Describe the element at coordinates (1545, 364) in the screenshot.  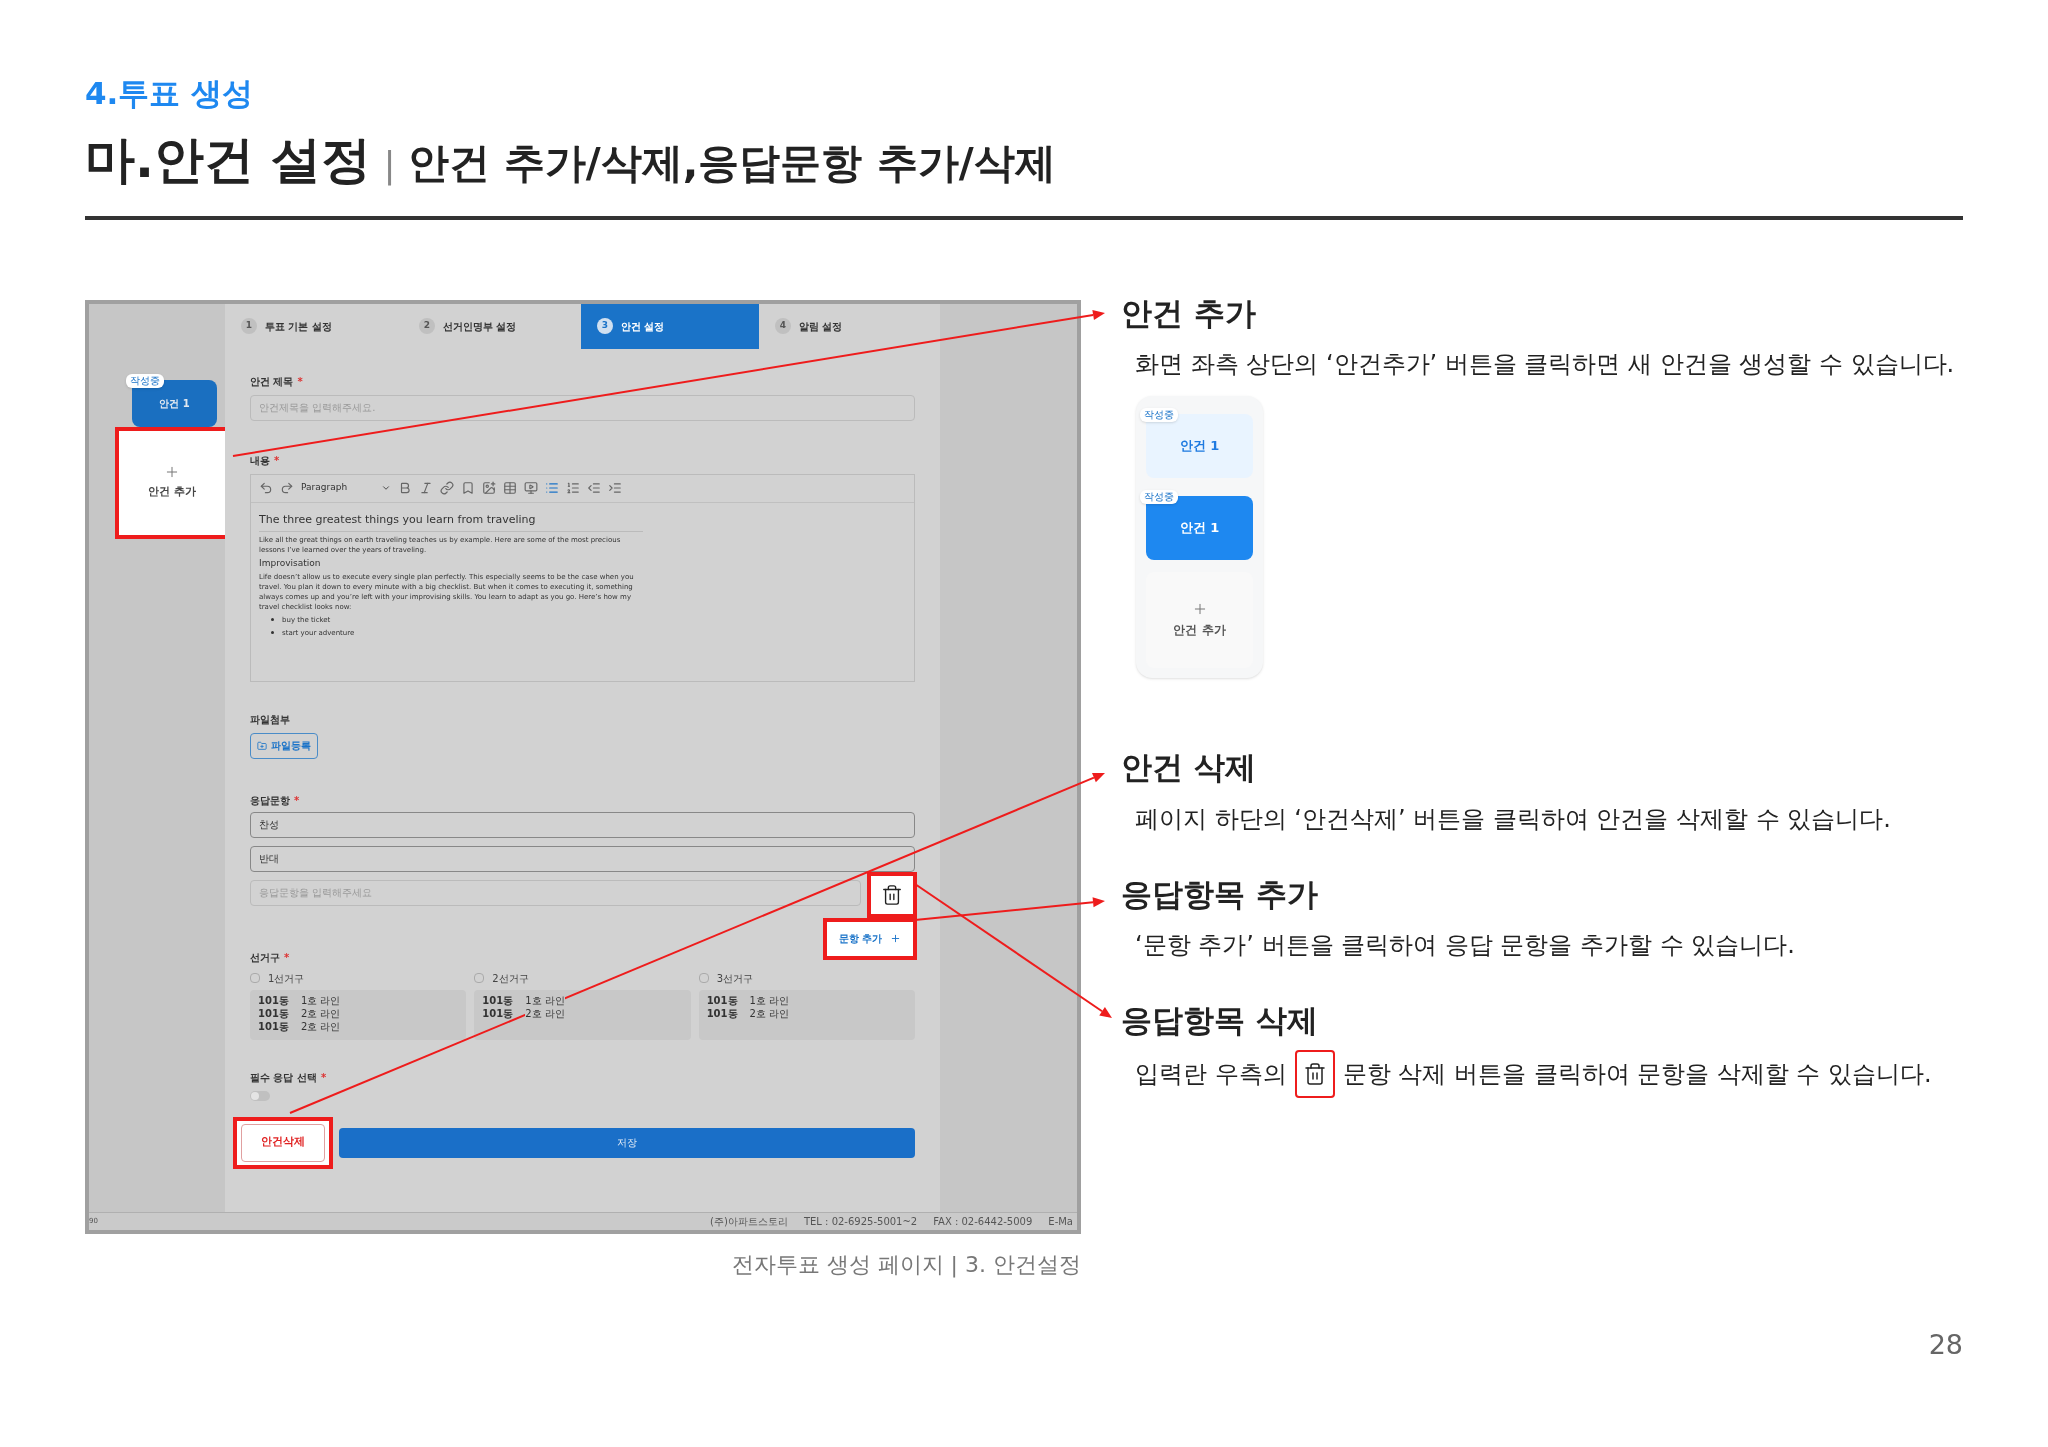
I see `callout-text: 화면 좌측 상단의 ‘안건추가’ 버튼을 클릭하면 새 안건을 생성할 수 있습니다.` at that location.